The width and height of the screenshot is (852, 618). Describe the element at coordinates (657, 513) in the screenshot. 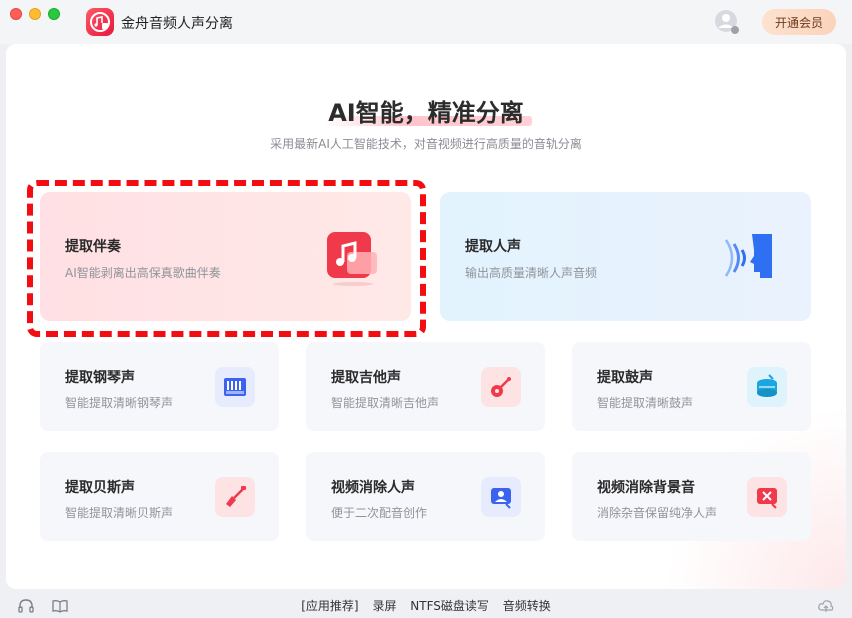

I see `card-desc: 消除杂音保留纯净人声` at that location.